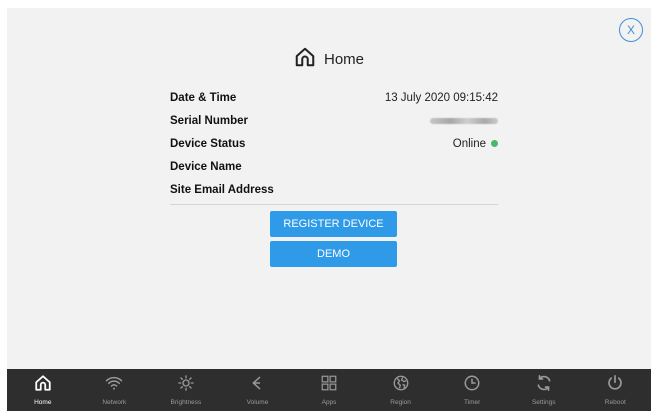 This screenshot has height=412, width=657. What do you see at coordinates (544, 386) in the screenshot?
I see `settings-icon` at bounding box center [544, 386].